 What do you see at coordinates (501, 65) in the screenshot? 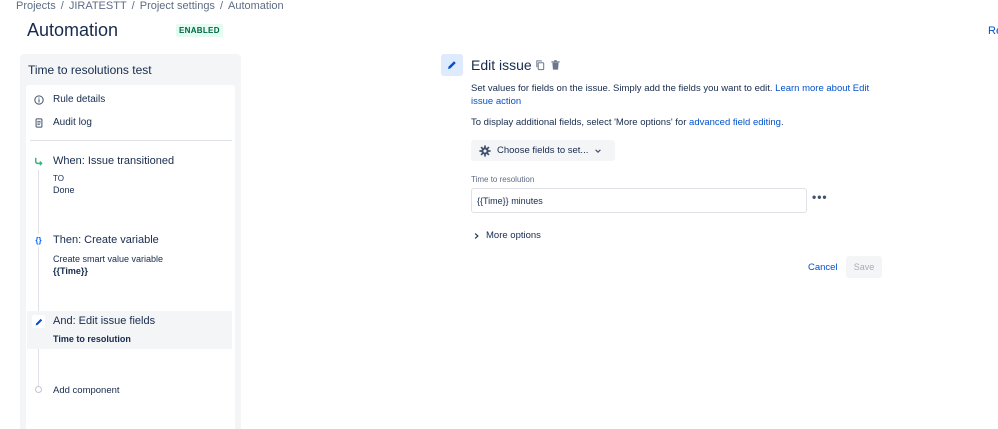
I see `editor-title: Edit issue` at bounding box center [501, 65].